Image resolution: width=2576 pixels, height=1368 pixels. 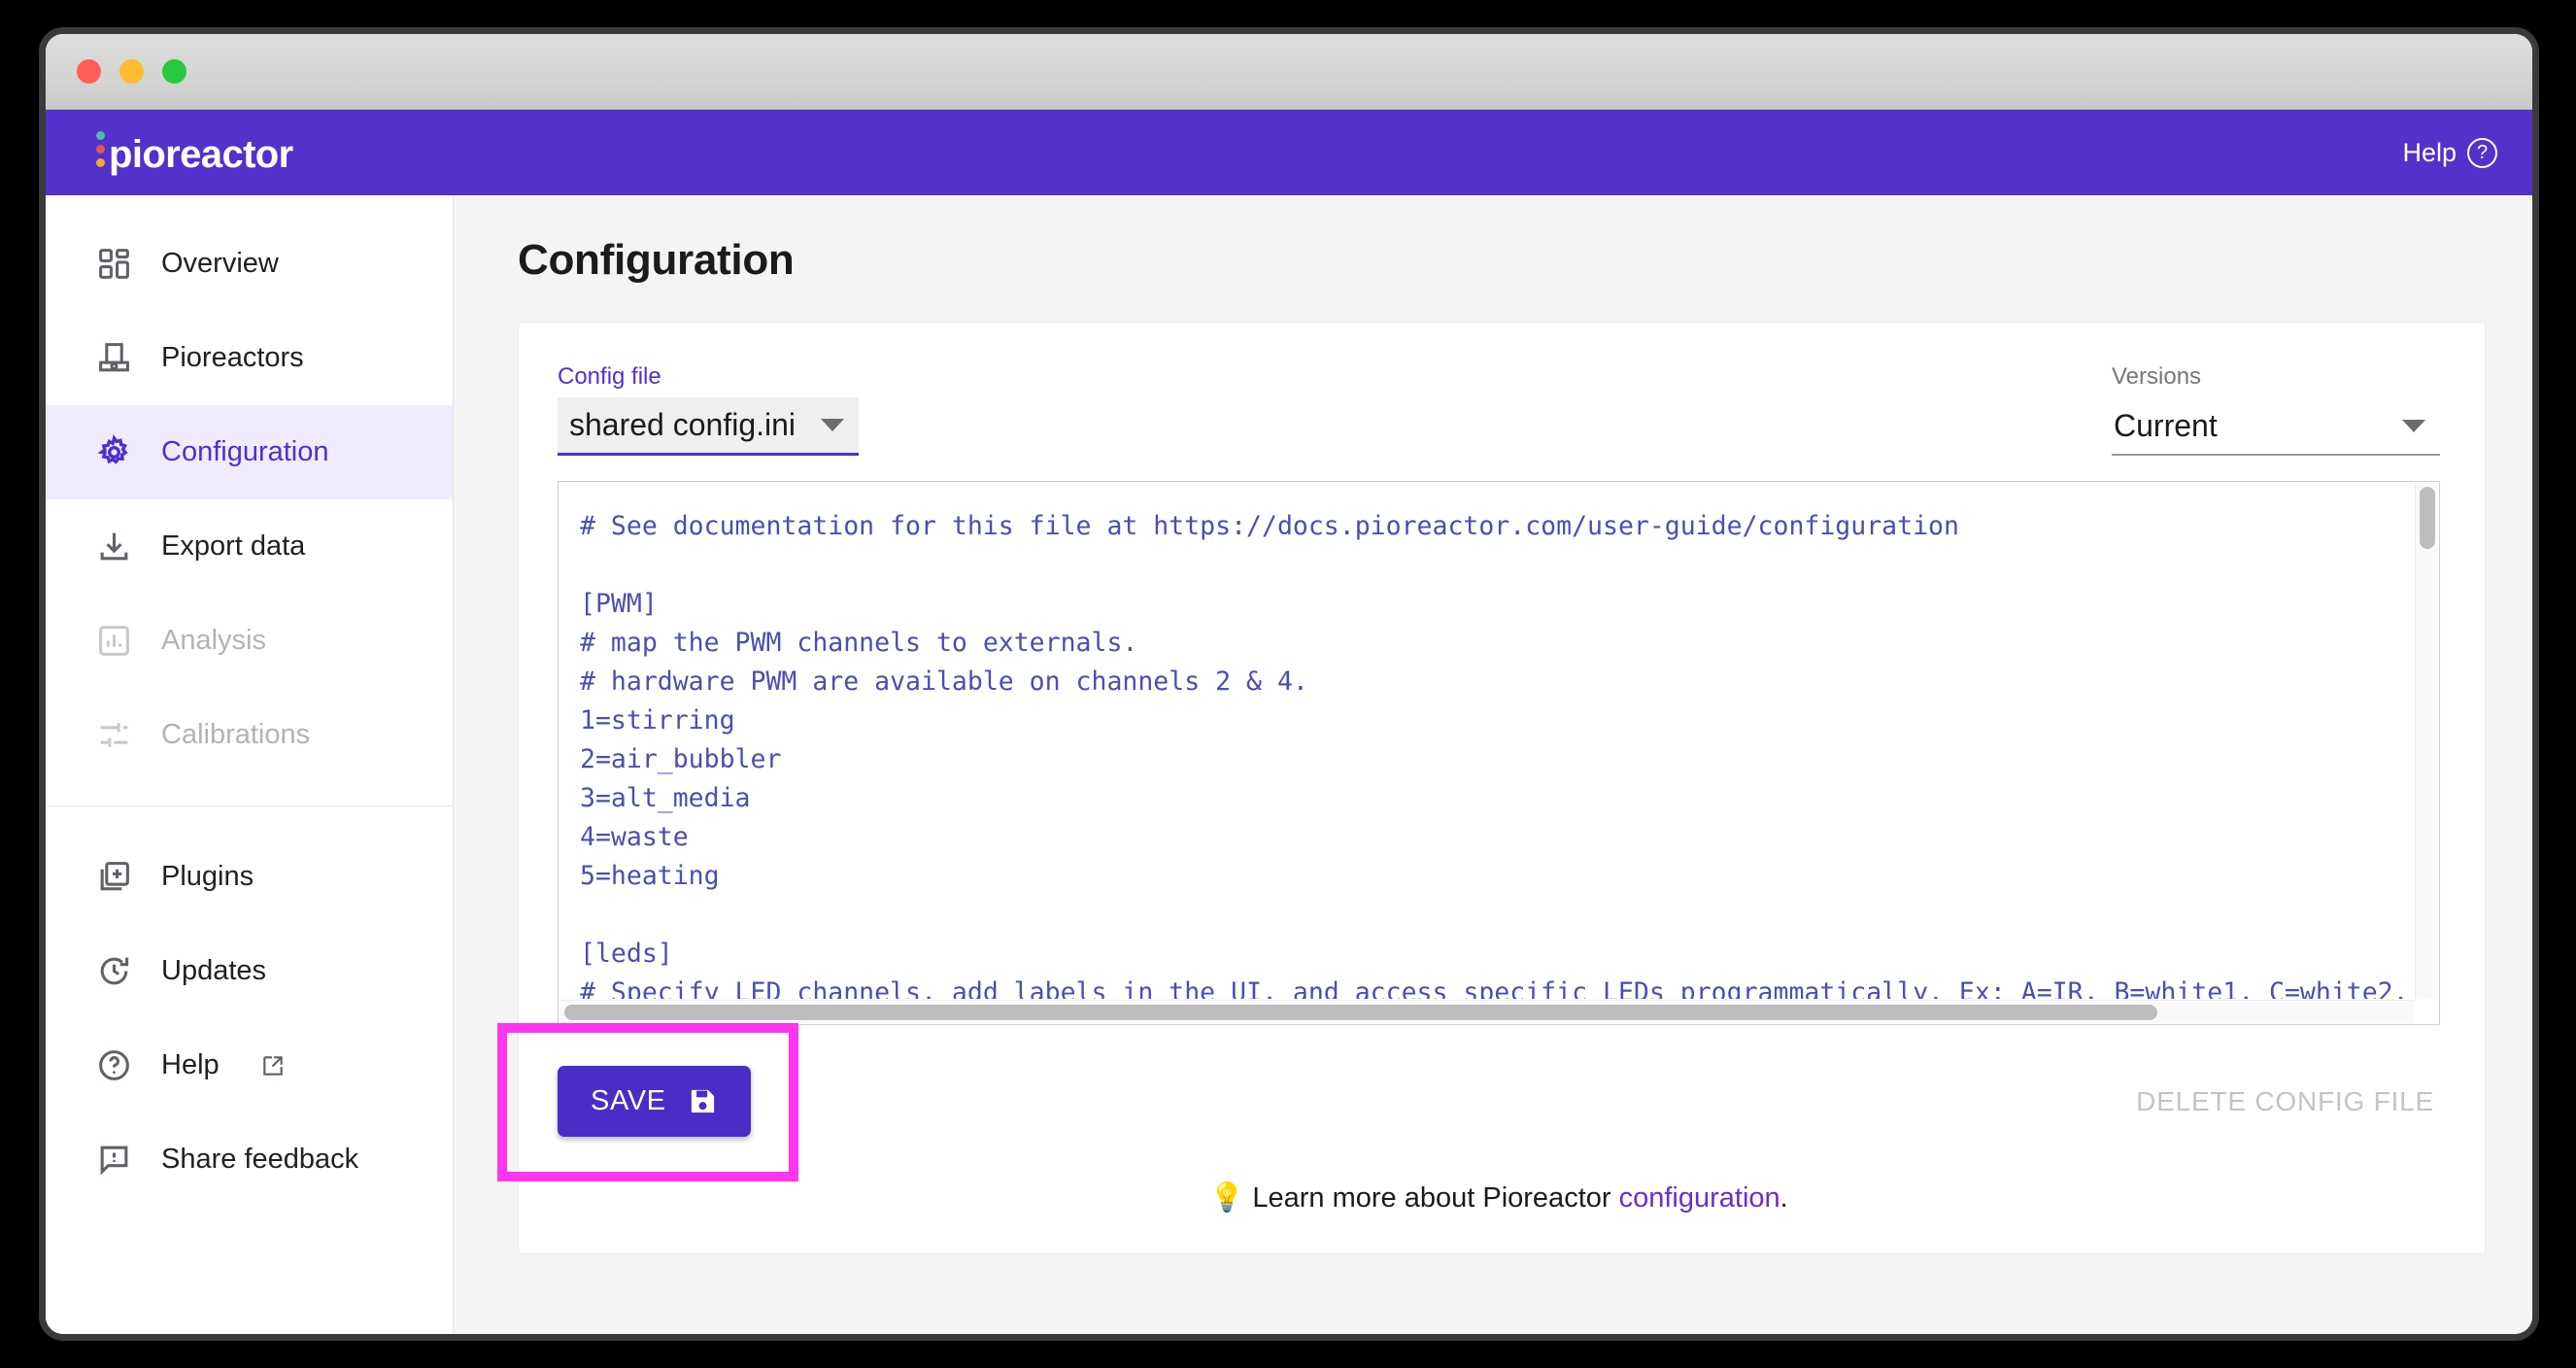 What do you see at coordinates (114, 452) in the screenshot?
I see `gear-icon` at bounding box center [114, 452].